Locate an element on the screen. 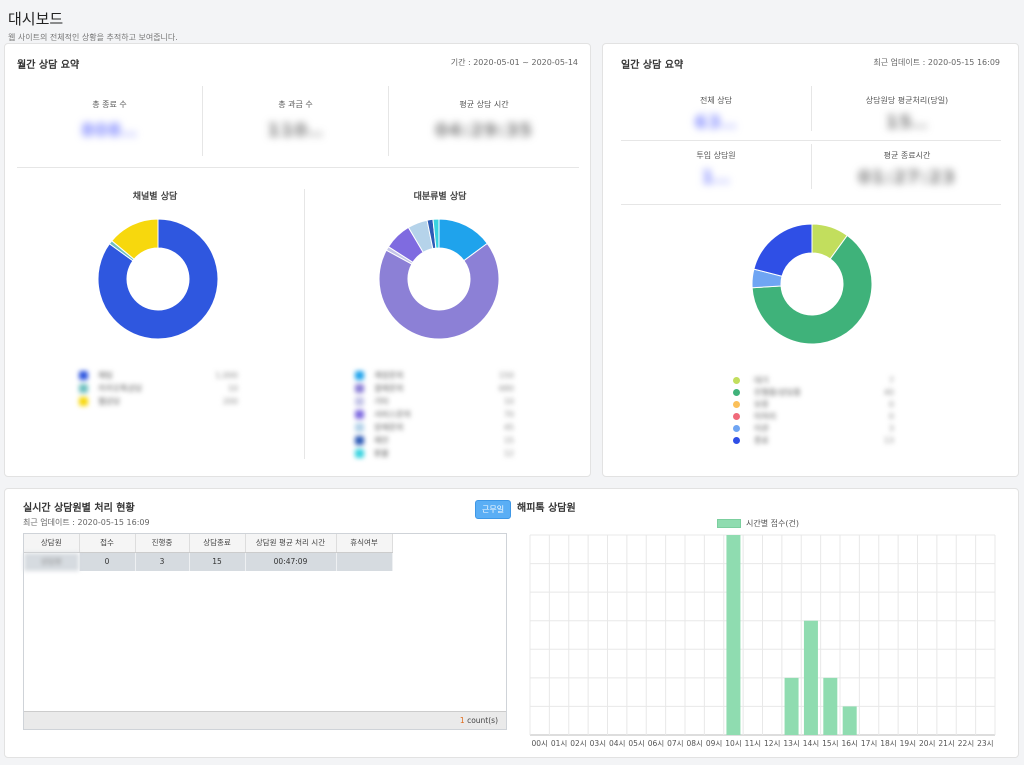 The image size is (1024, 765). x-tick-label: 00시 is located at coordinates (539, 743).